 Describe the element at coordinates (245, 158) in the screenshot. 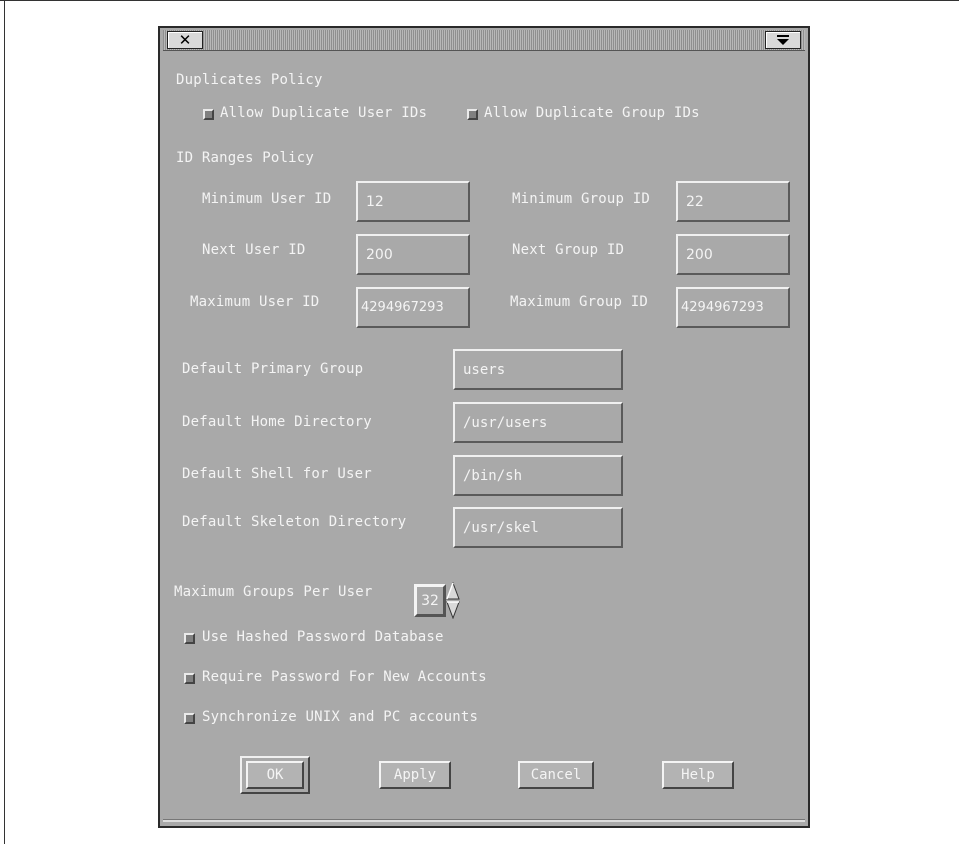

I see `id-ranges-policy-heading: ID Ranges Policy` at that location.